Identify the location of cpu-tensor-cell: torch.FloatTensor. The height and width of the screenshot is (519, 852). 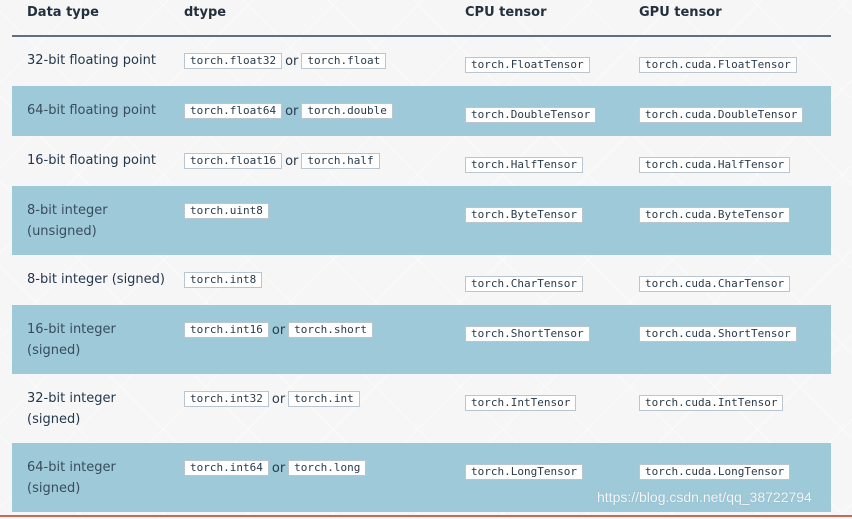
(527, 63).